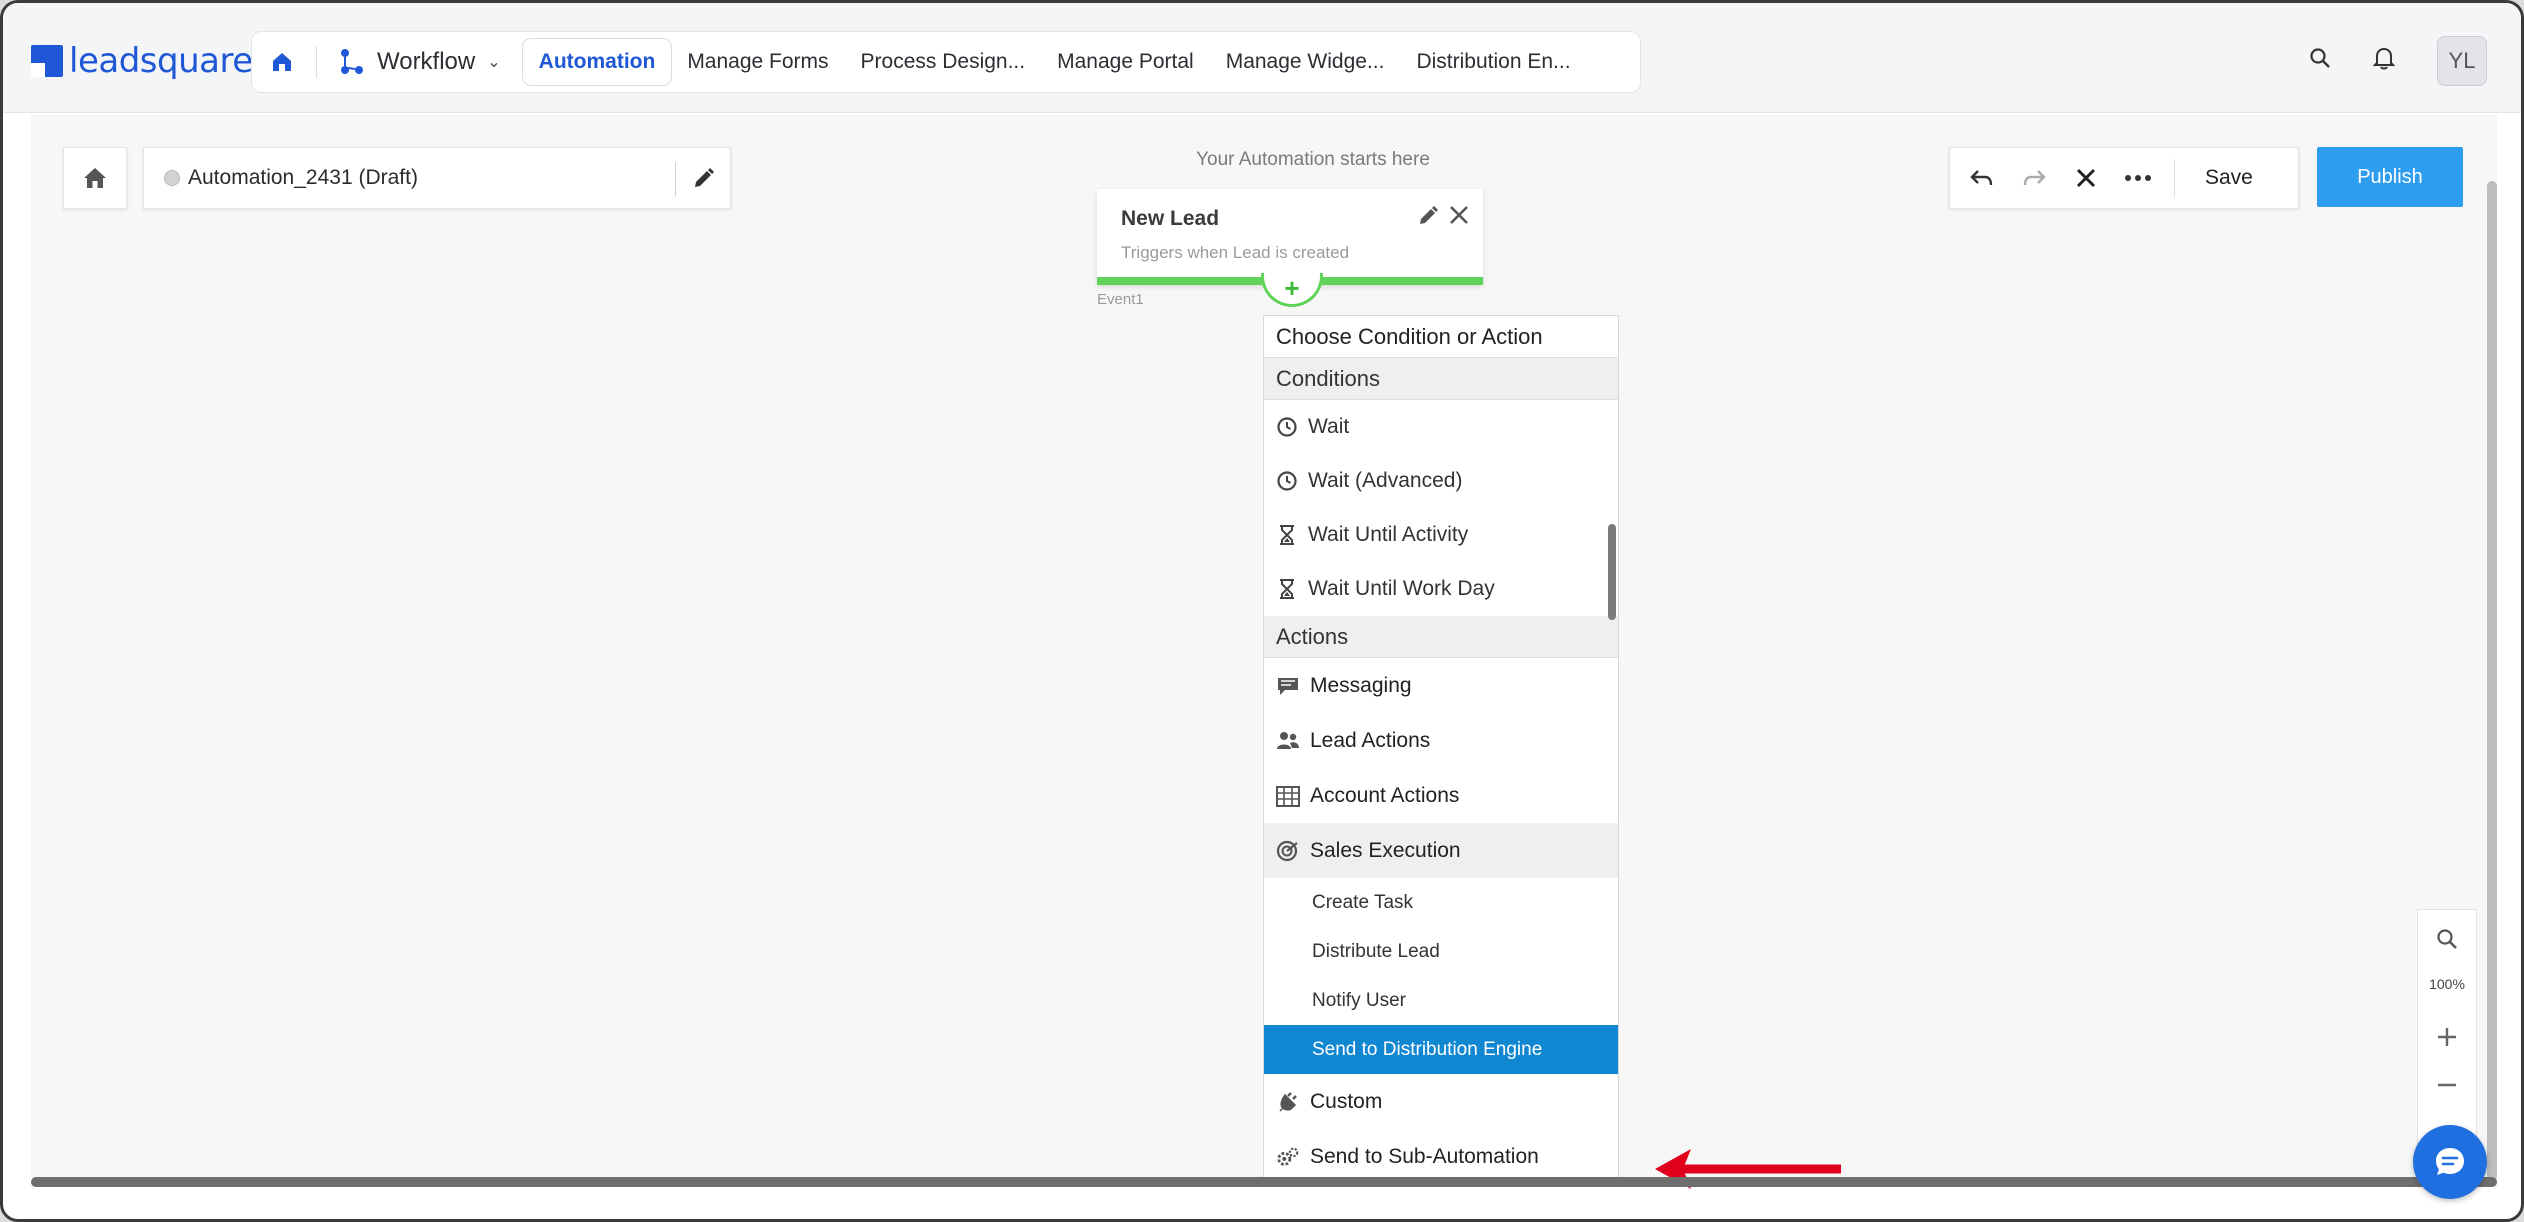 Image resolution: width=2524 pixels, height=1222 pixels. Describe the element at coordinates (1441, 740) in the screenshot. I see `action-lead-actions: Lead Actions` at that location.